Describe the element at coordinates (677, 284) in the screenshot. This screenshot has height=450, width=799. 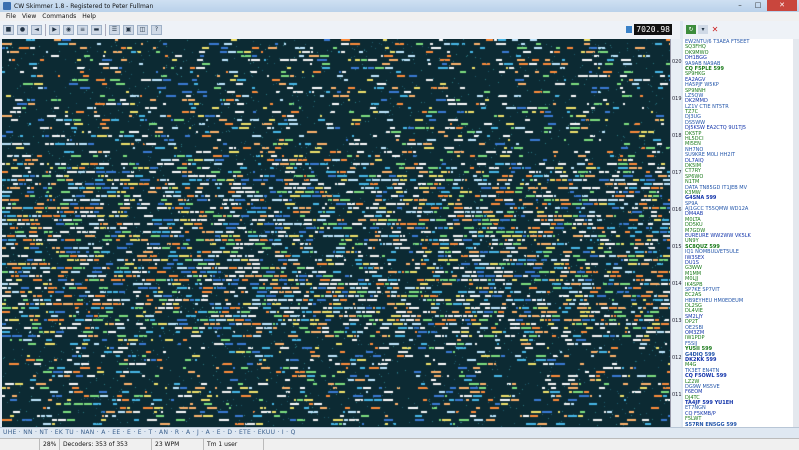
I see `scale-label: 014` at that location.